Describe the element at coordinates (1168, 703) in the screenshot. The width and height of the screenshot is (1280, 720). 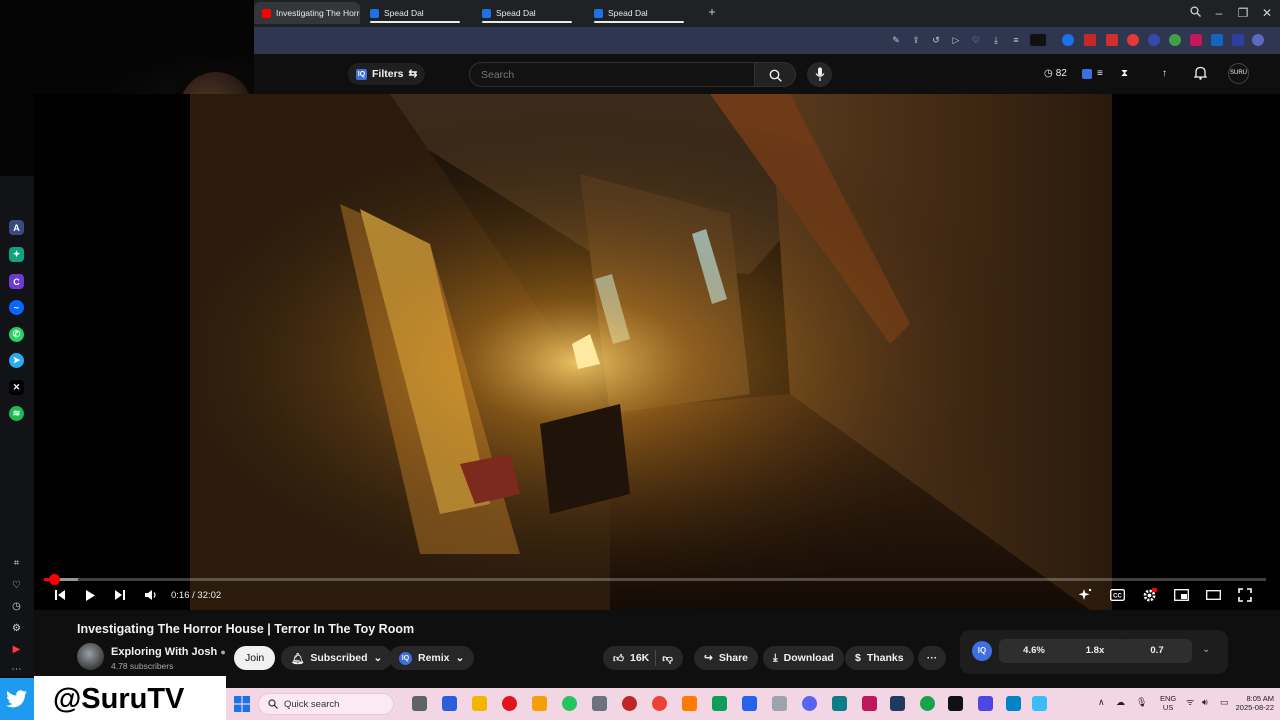
I see `language-indicator: ENG US` at that location.